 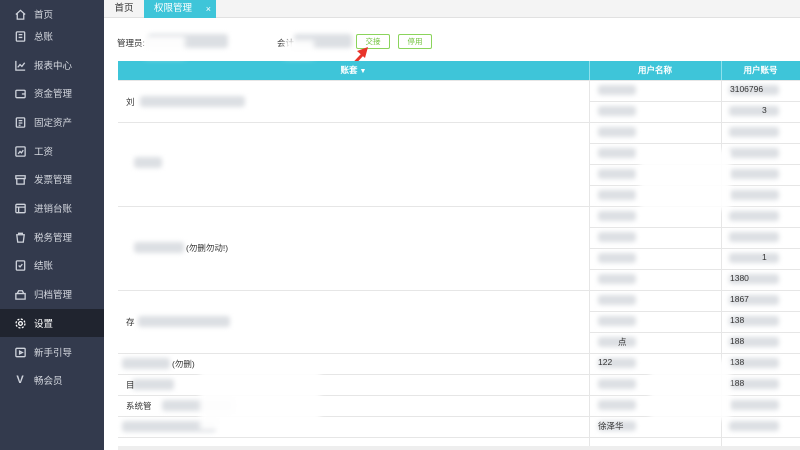 I want to click on sidebar-item-label: 设置, so click(x=44, y=324).